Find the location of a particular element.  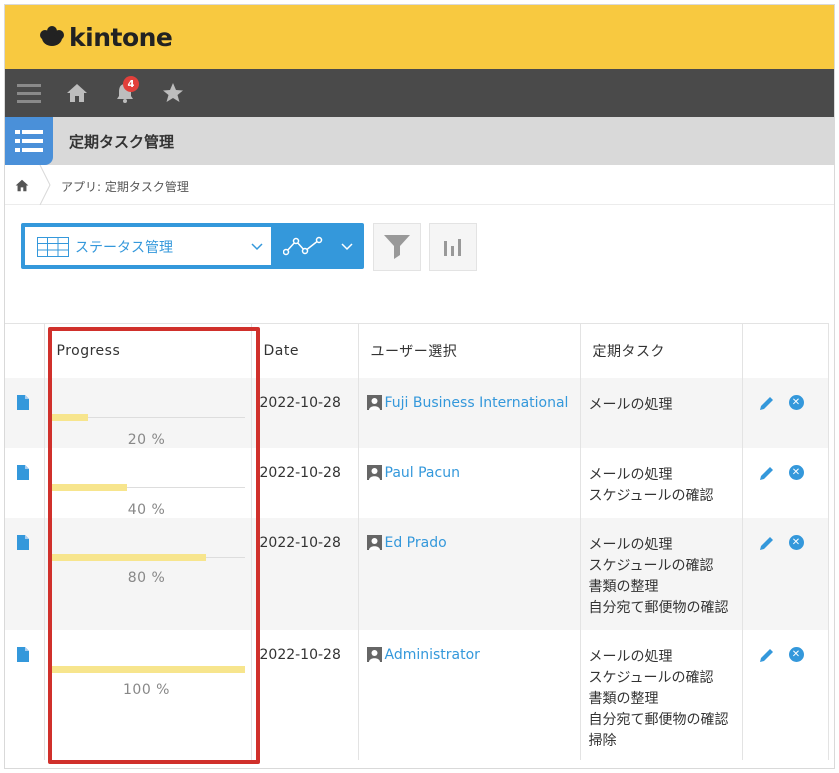

filter-icon is located at coordinates (397, 247).